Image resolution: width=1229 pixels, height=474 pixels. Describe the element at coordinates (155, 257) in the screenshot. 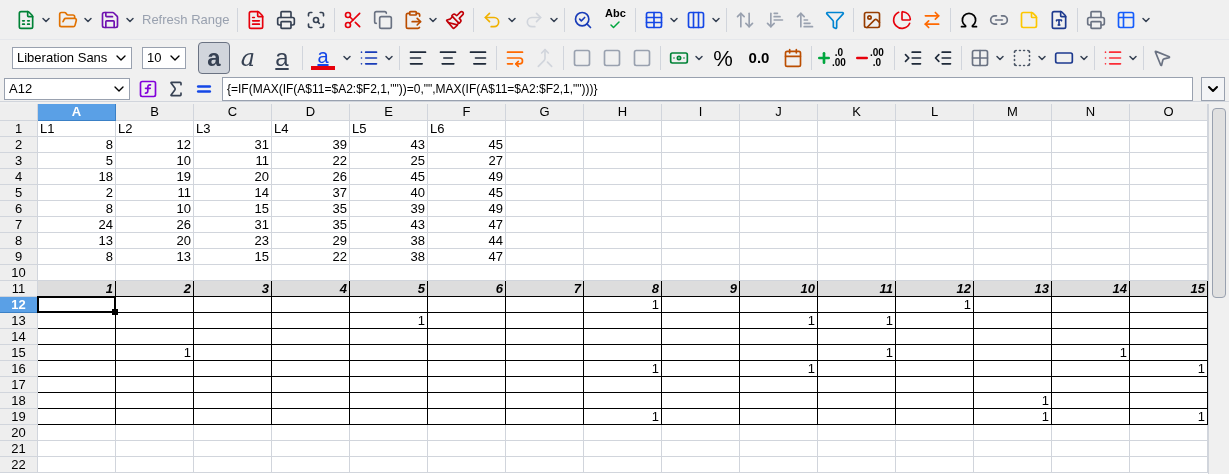

I see `table-cell: 13` at that location.